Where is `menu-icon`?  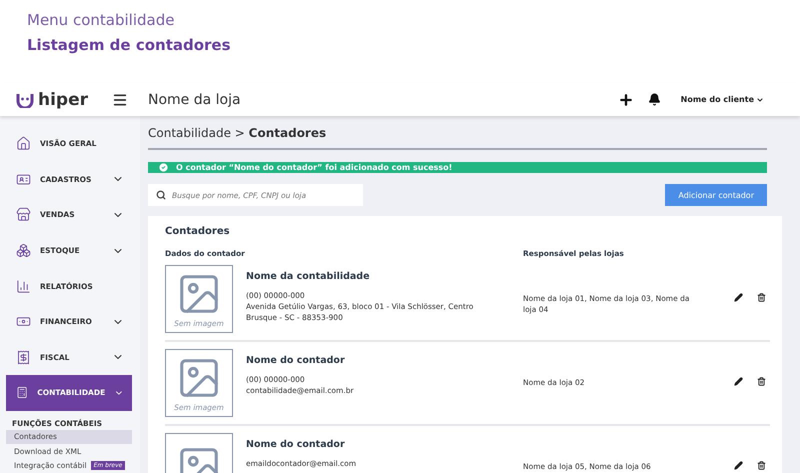 menu-icon is located at coordinates (120, 100).